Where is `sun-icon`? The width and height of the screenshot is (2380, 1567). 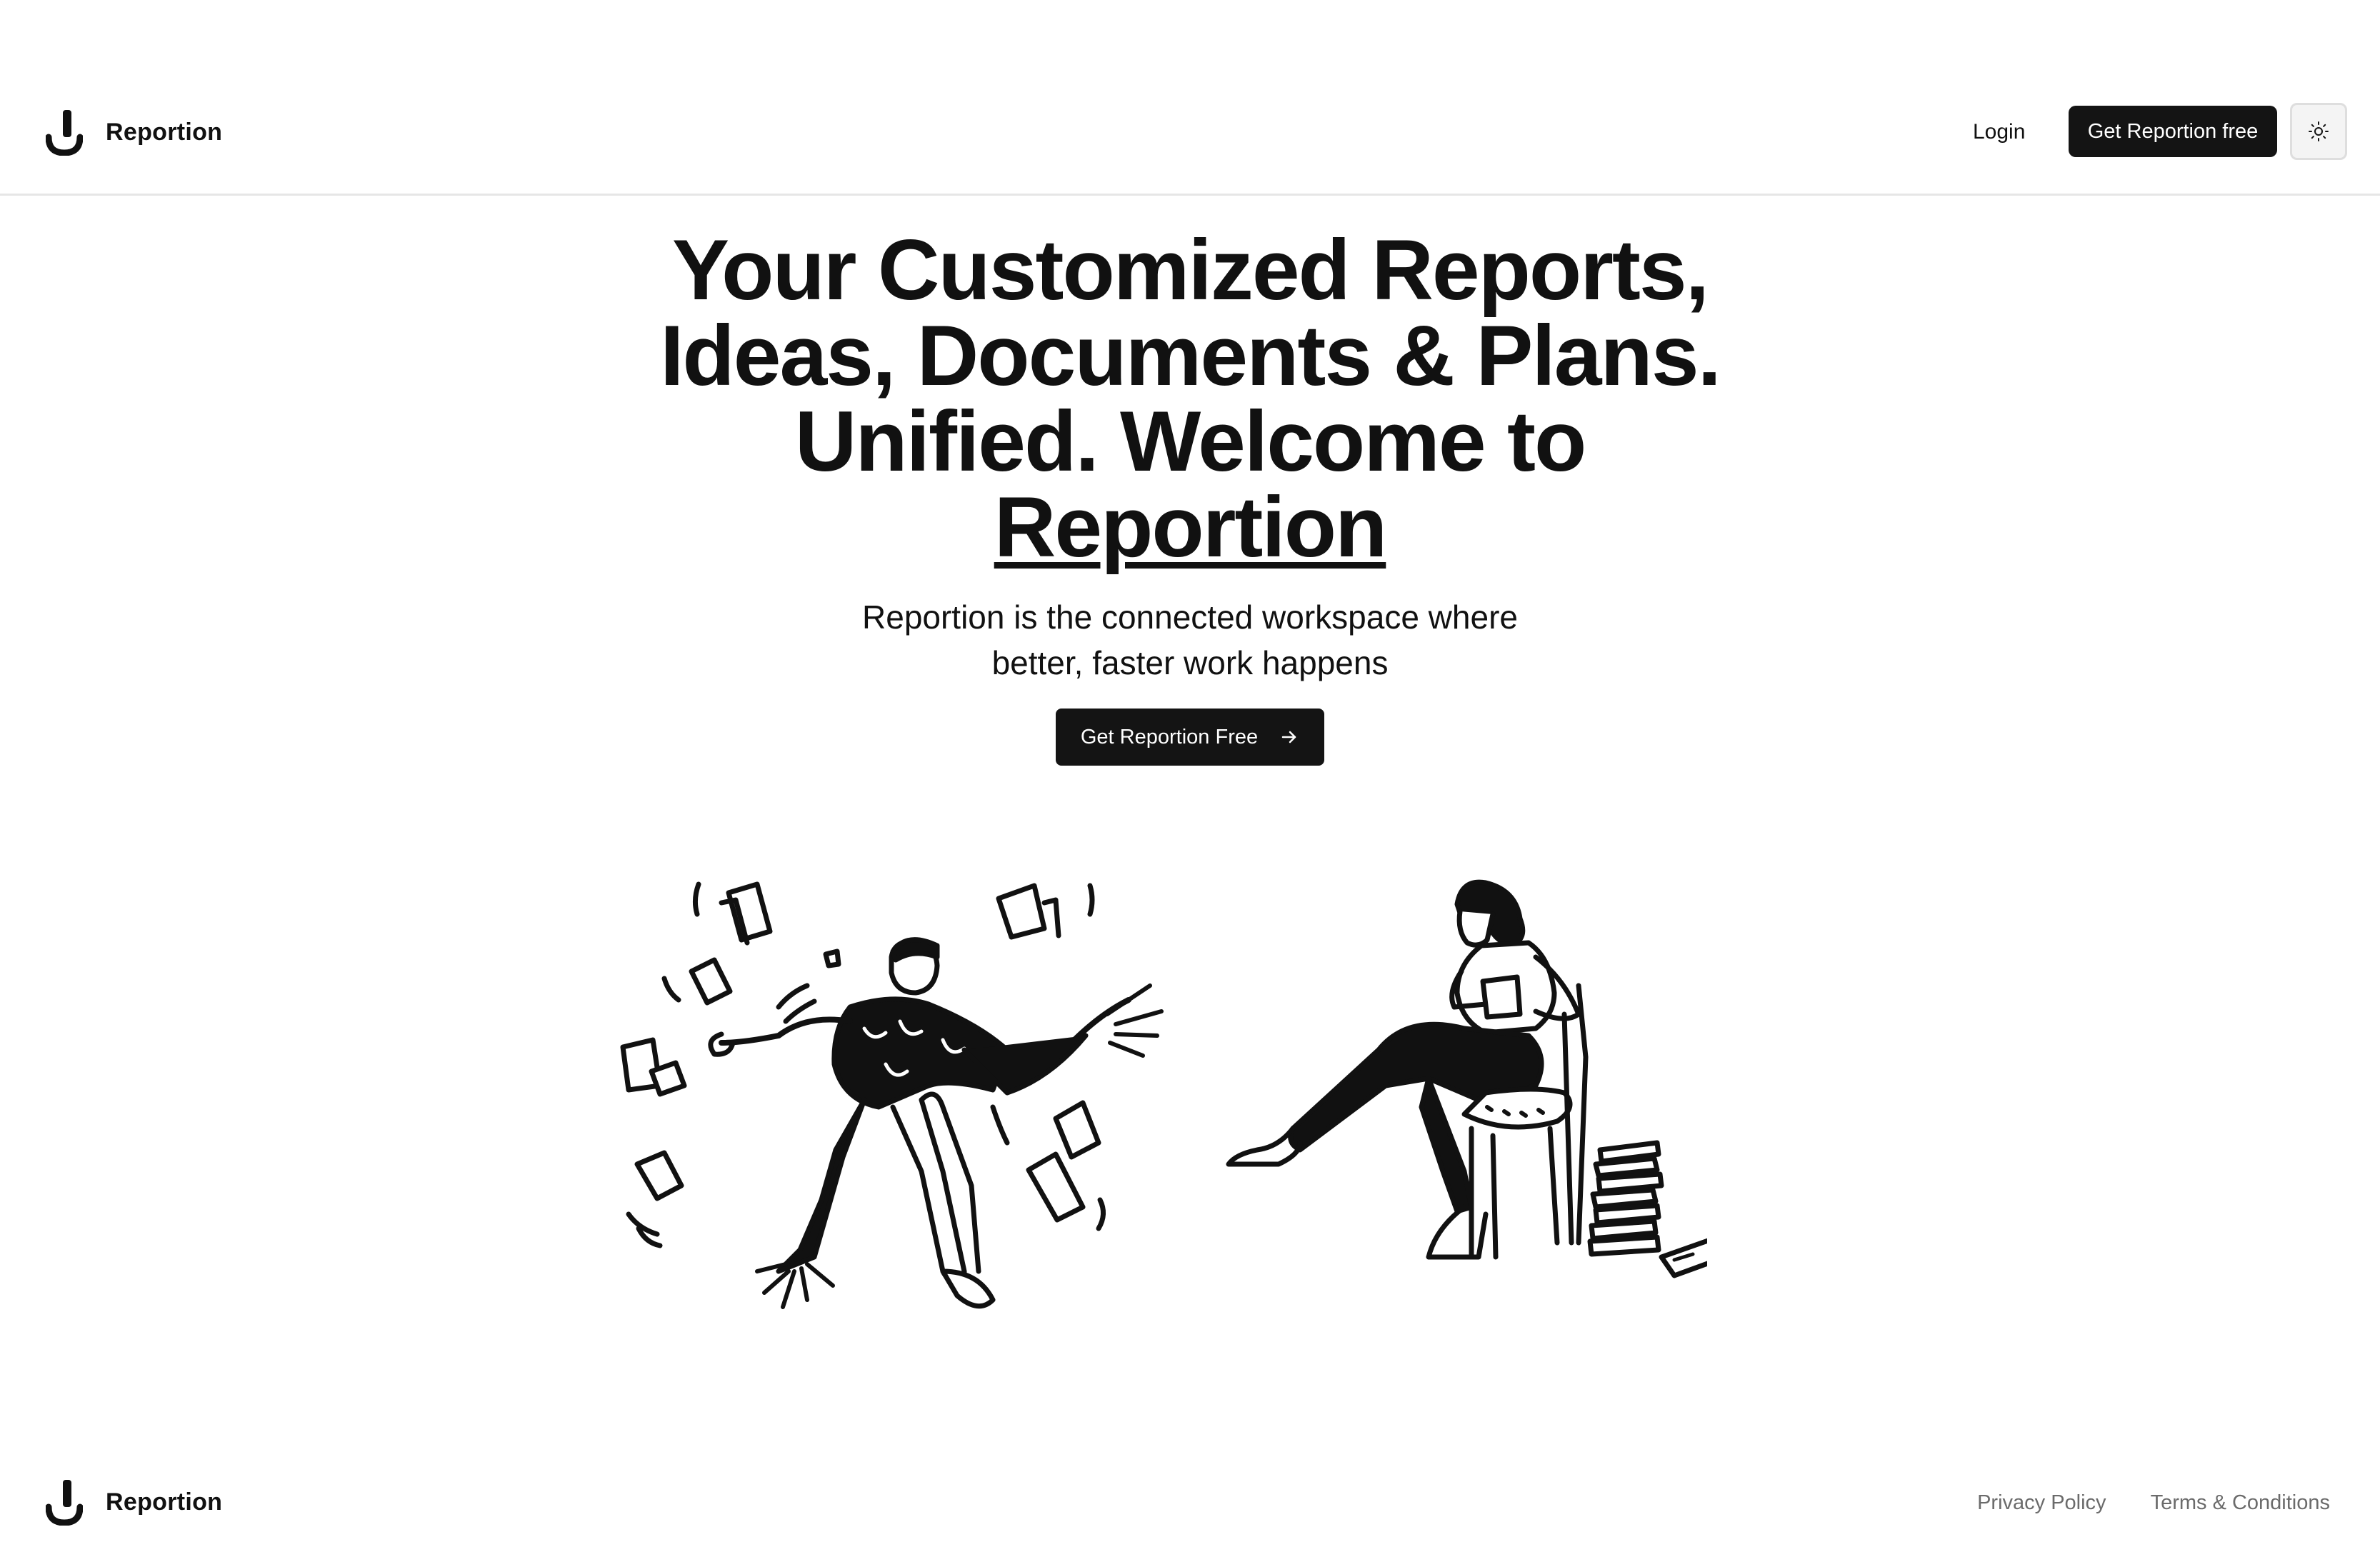
sun-icon is located at coordinates (2319, 131).